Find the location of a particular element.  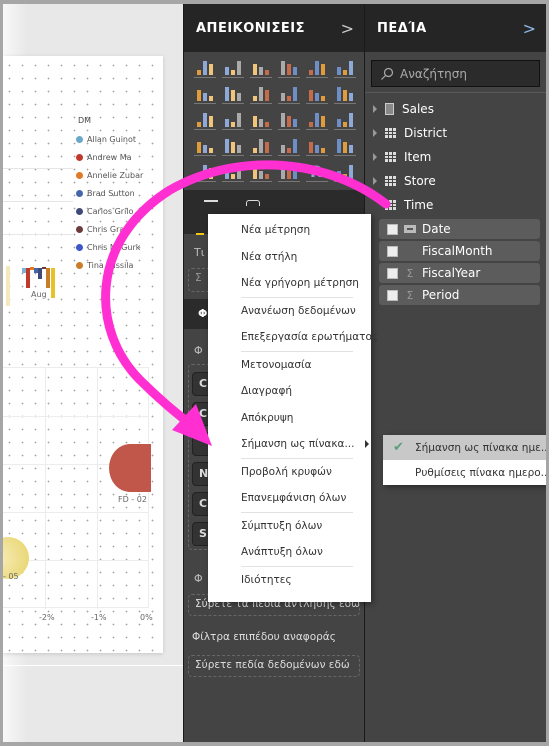

funnel-icon is located at coordinates (261, 146).